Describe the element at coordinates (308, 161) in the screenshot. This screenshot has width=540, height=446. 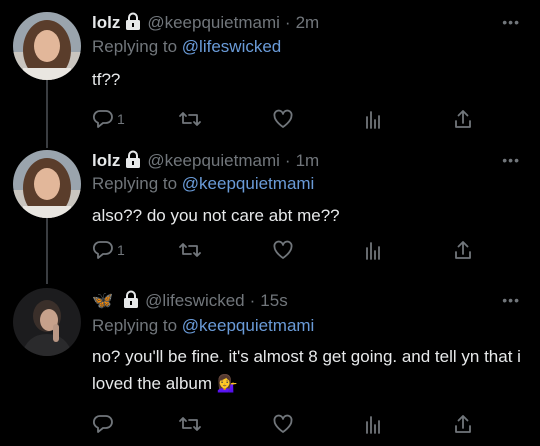
I see `timestamp: 1m` at that location.